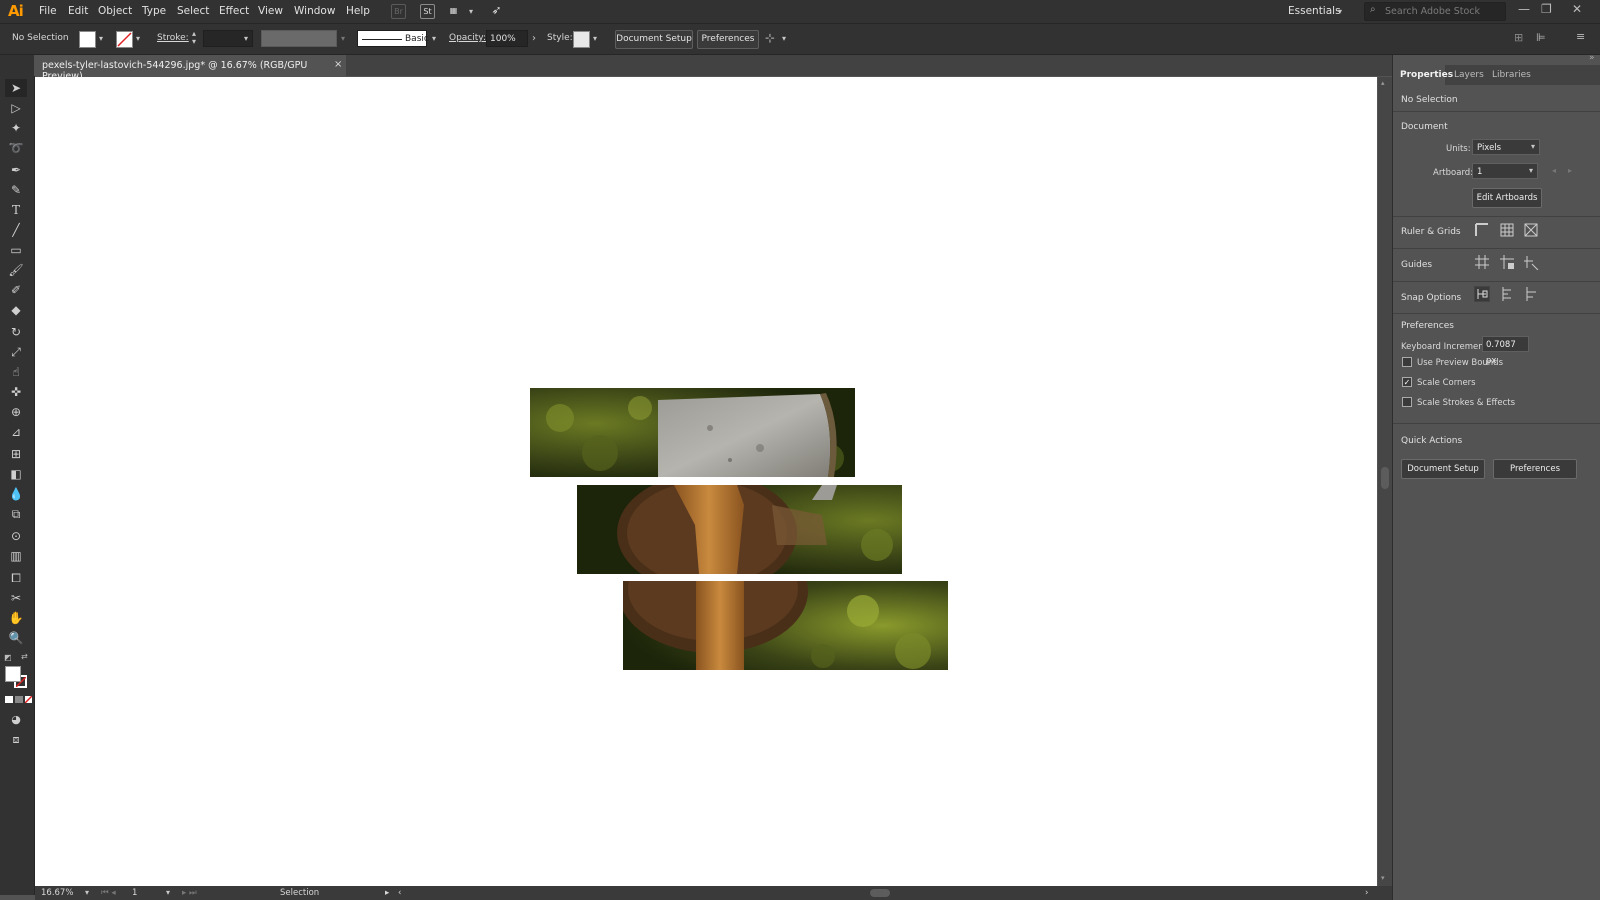 The height and width of the screenshot is (900, 1600). I want to click on zoom-tool-icon: 🔍, so click(16, 638).